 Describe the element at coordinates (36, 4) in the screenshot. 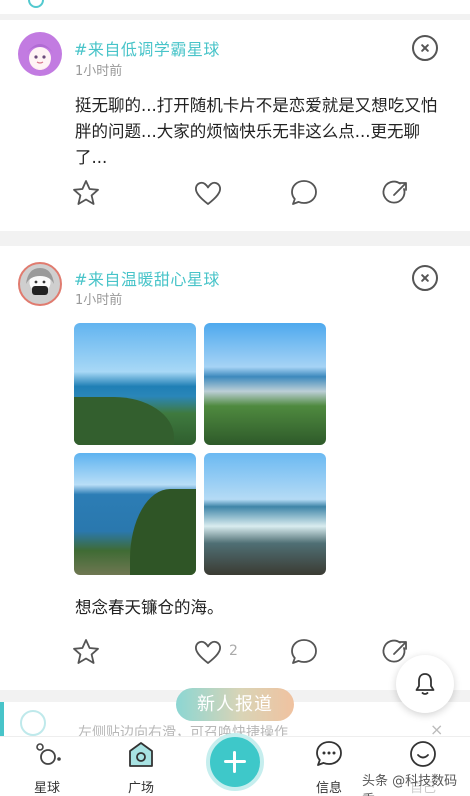

I see `planet-dot-icon` at that location.